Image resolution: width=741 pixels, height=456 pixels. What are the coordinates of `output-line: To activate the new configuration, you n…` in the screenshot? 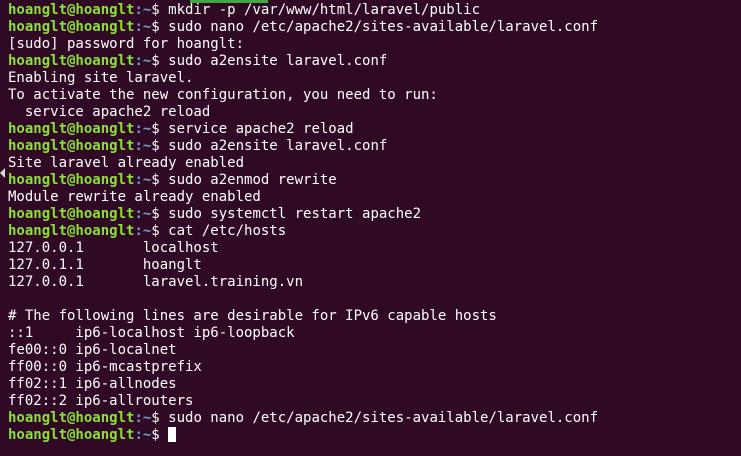 It's located at (223, 95).